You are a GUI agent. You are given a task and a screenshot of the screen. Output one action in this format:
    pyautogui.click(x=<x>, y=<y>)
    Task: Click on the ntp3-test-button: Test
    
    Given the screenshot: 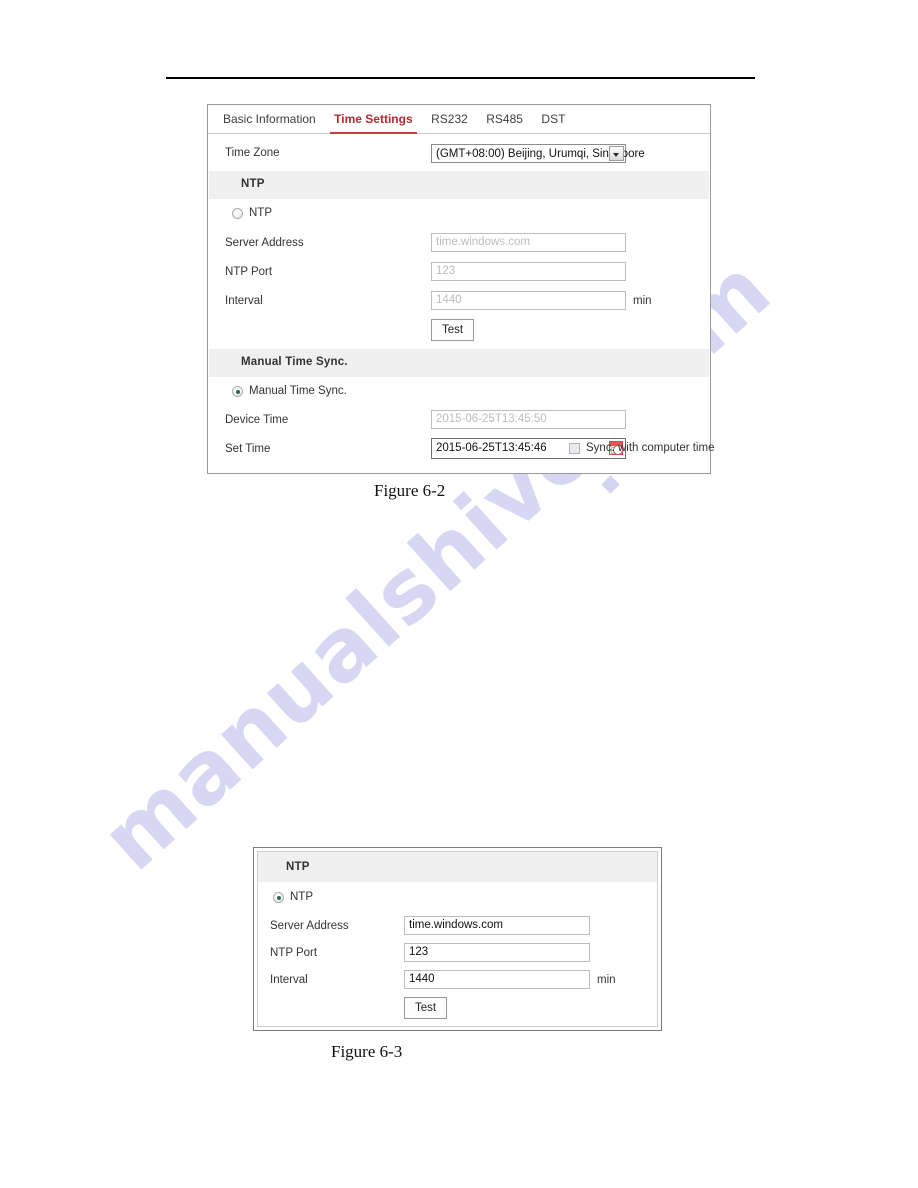 What is the action you would take?
    pyautogui.click(x=426, y=1008)
    